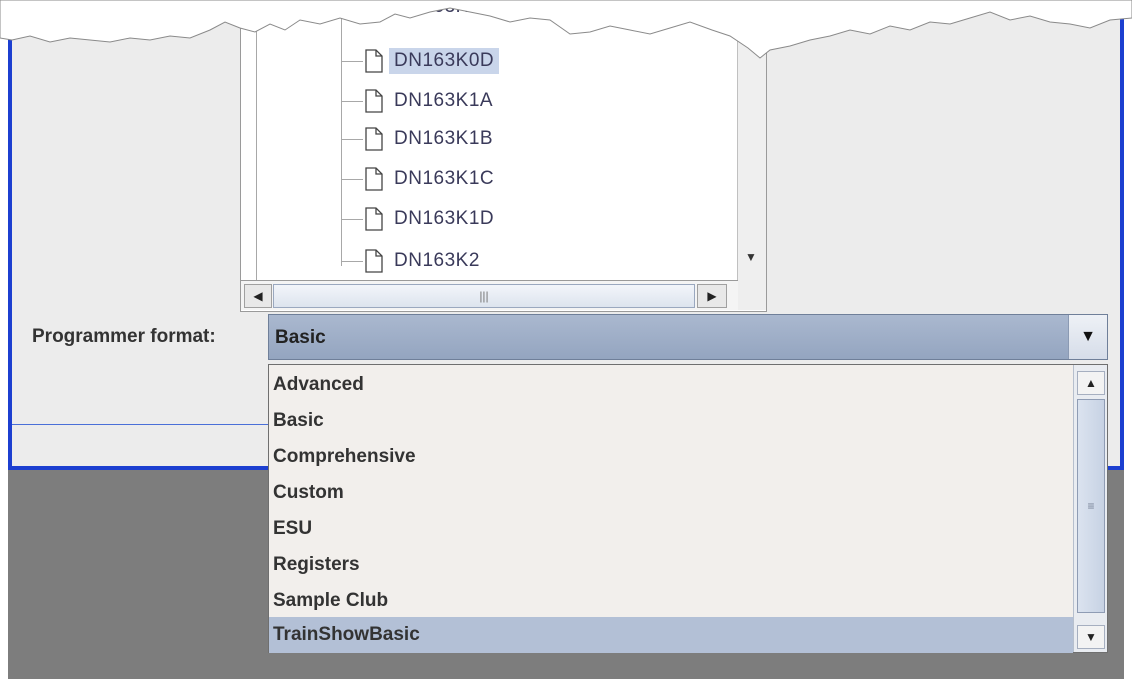 This screenshot has height=679, width=1132. Describe the element at coordinates (688, 337) in the screenshot. I see `programmer-format-select: Basic ▼` at that location.